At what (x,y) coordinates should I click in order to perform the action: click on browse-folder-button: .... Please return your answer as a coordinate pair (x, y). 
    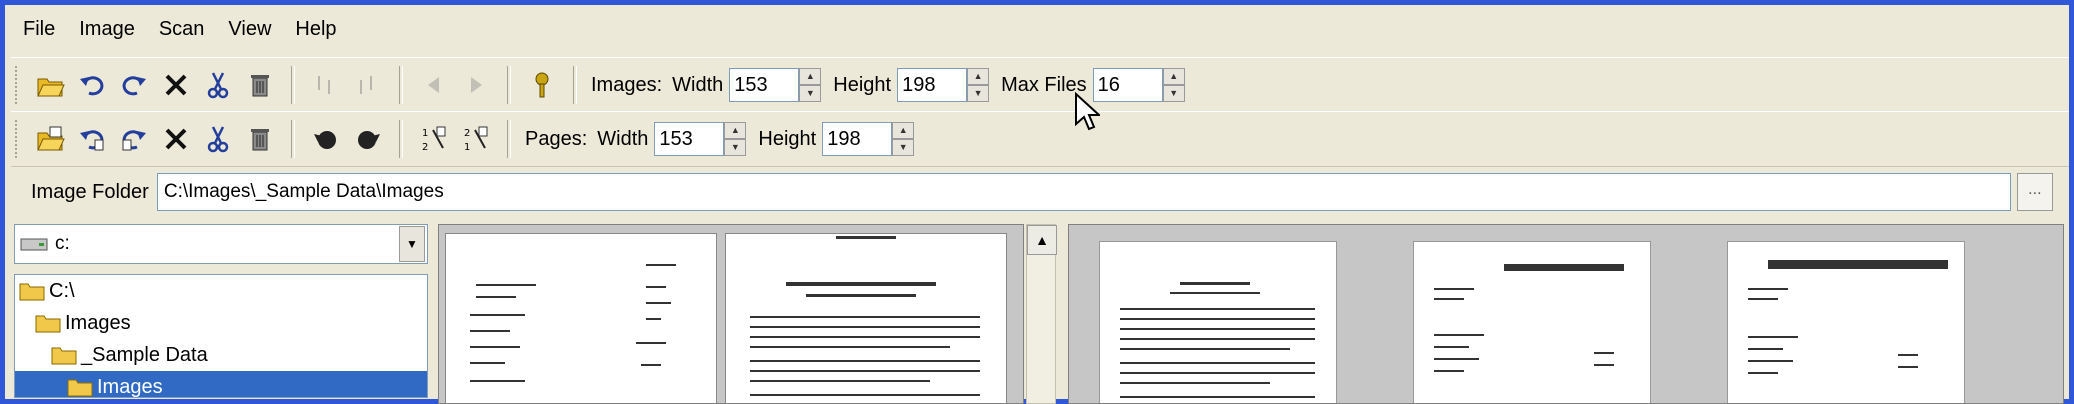
    Looking at the image, I should click on (2034, 192).